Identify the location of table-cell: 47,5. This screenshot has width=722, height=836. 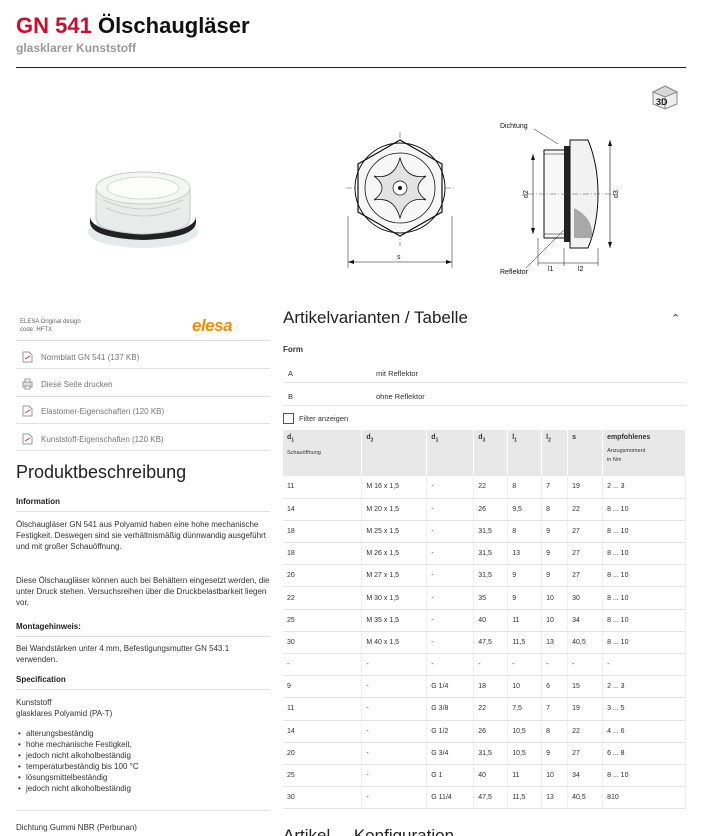
(491, 798).